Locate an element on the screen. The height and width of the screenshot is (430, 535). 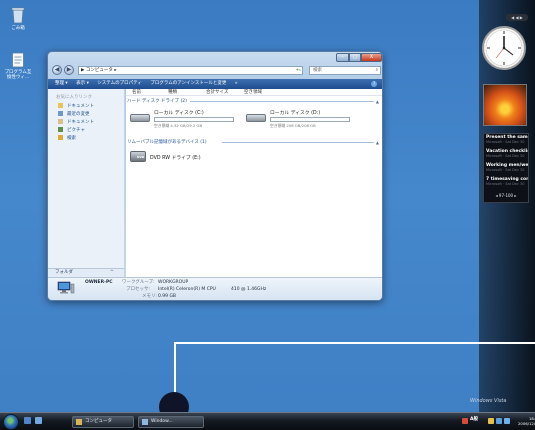
group-removable: リムーバブル記憶域があるデバイス (1) ▲ is located at coordinates (254, 142).